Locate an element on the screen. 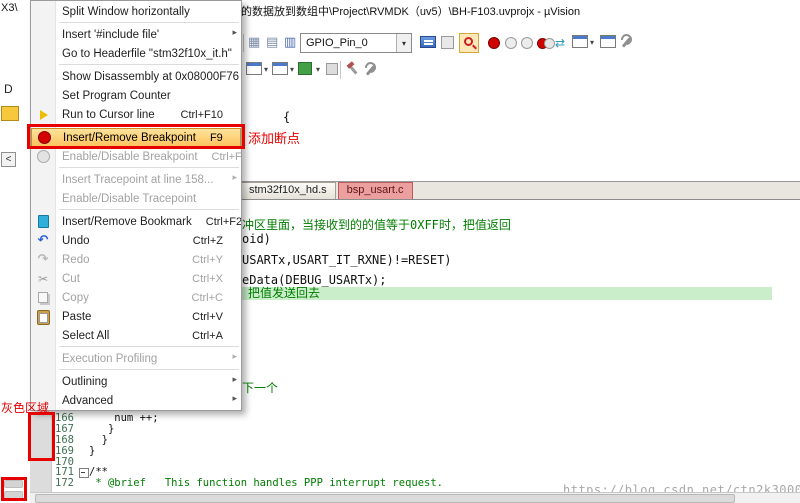  menu-item: Split Window horizontally is located at coordinates (136, 11).